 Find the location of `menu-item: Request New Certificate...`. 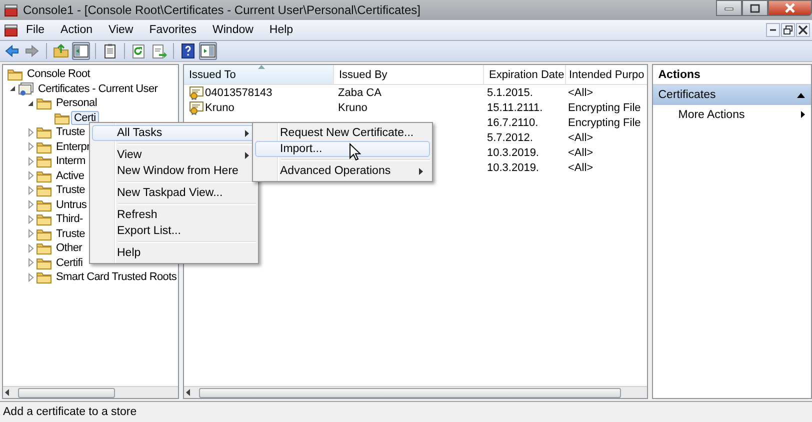

menu-item: Request New Certificate... is located at coordinates (342, 133).